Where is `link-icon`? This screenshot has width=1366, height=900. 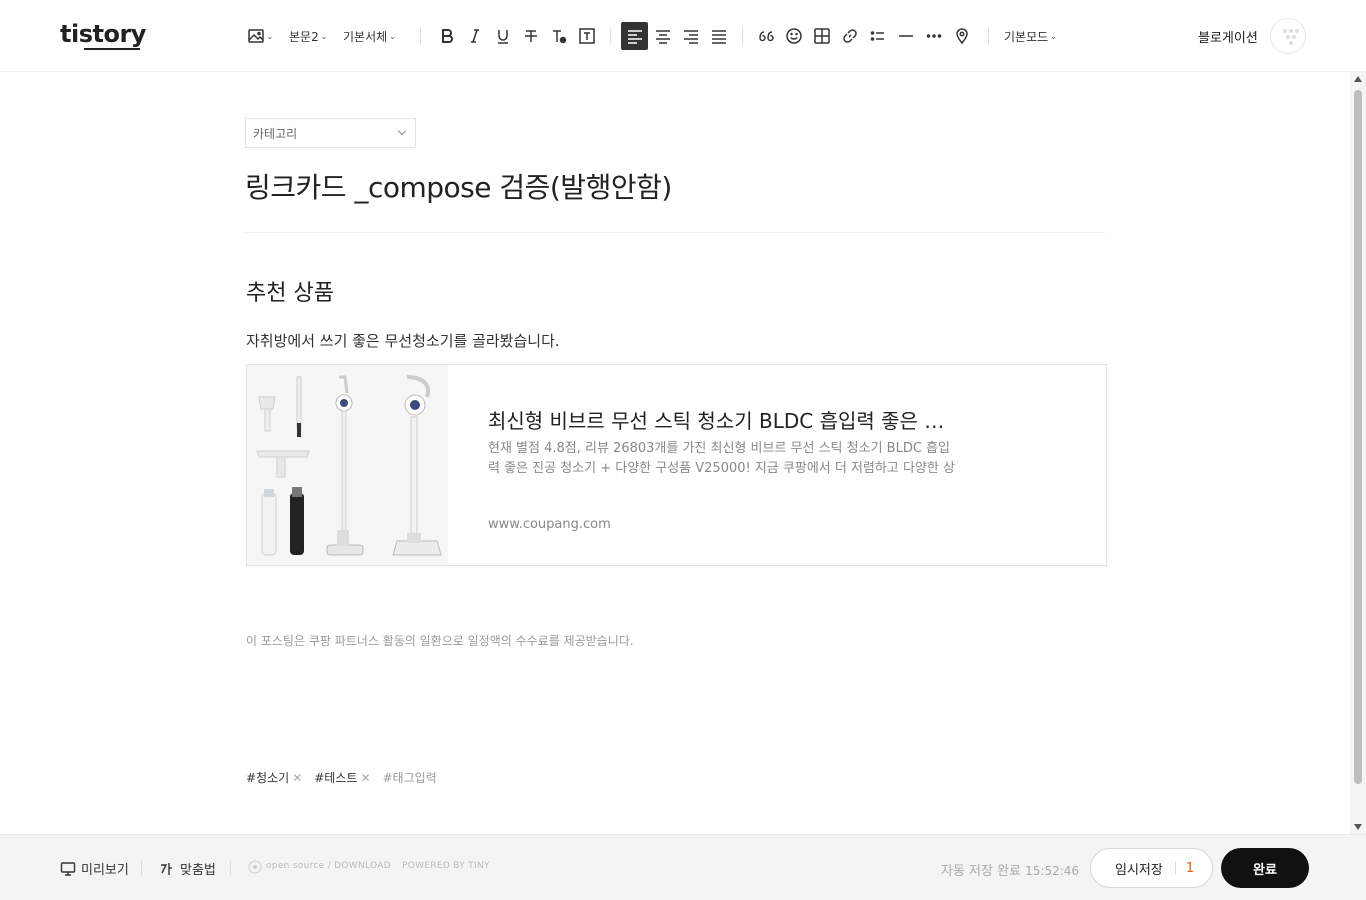 link-icon is located at coordinates (850, 36).